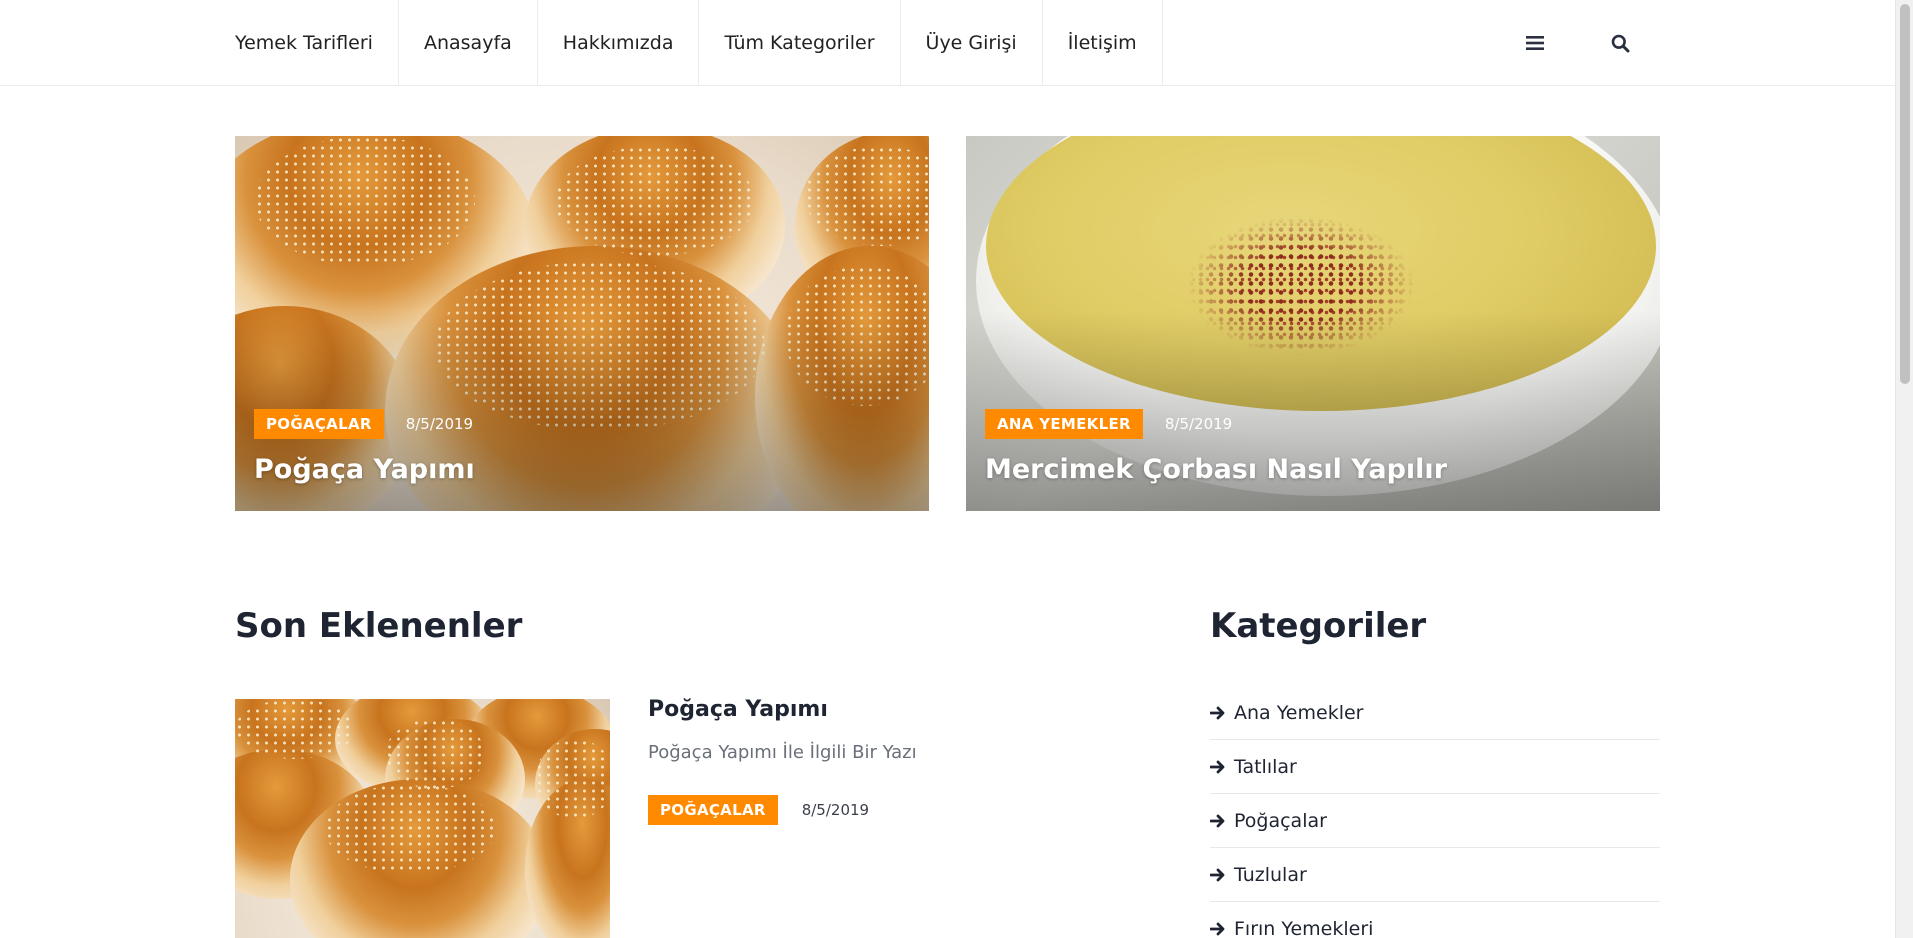 The width and height of the screenshot is (1913, 938). Describe the element at coordinates (379, 626) in the screenshot. I see `latest-heading: Son Eklenenler` at that location.